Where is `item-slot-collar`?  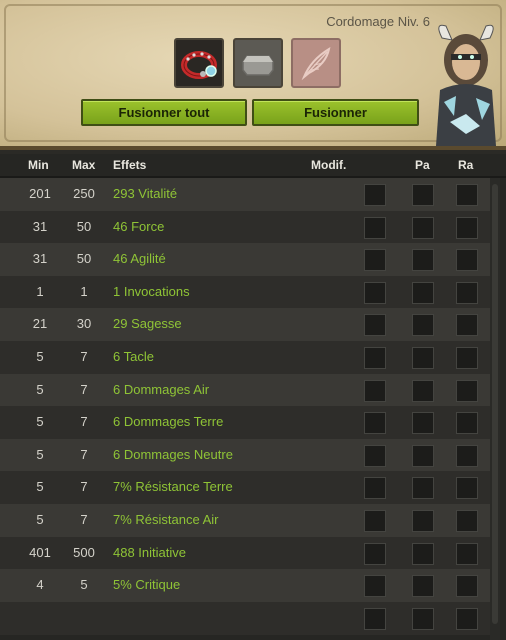 item-slot-collar is located at coordinates (199, 63).